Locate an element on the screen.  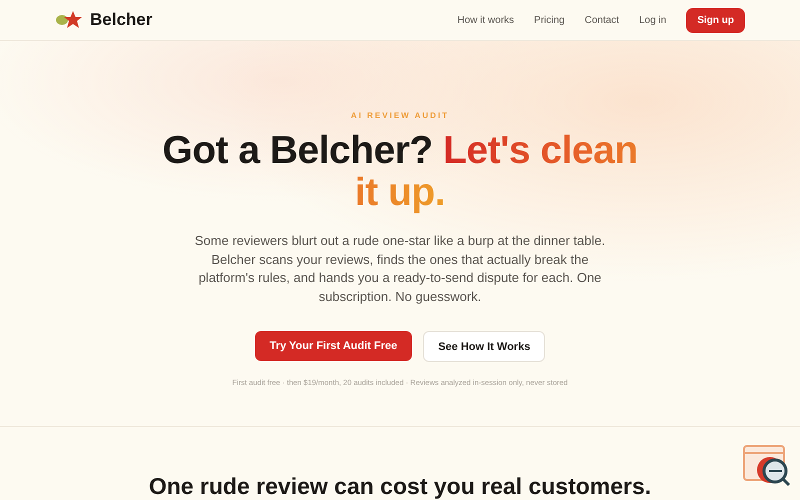
nav-link: How it works is located at coordinates (485, 20).